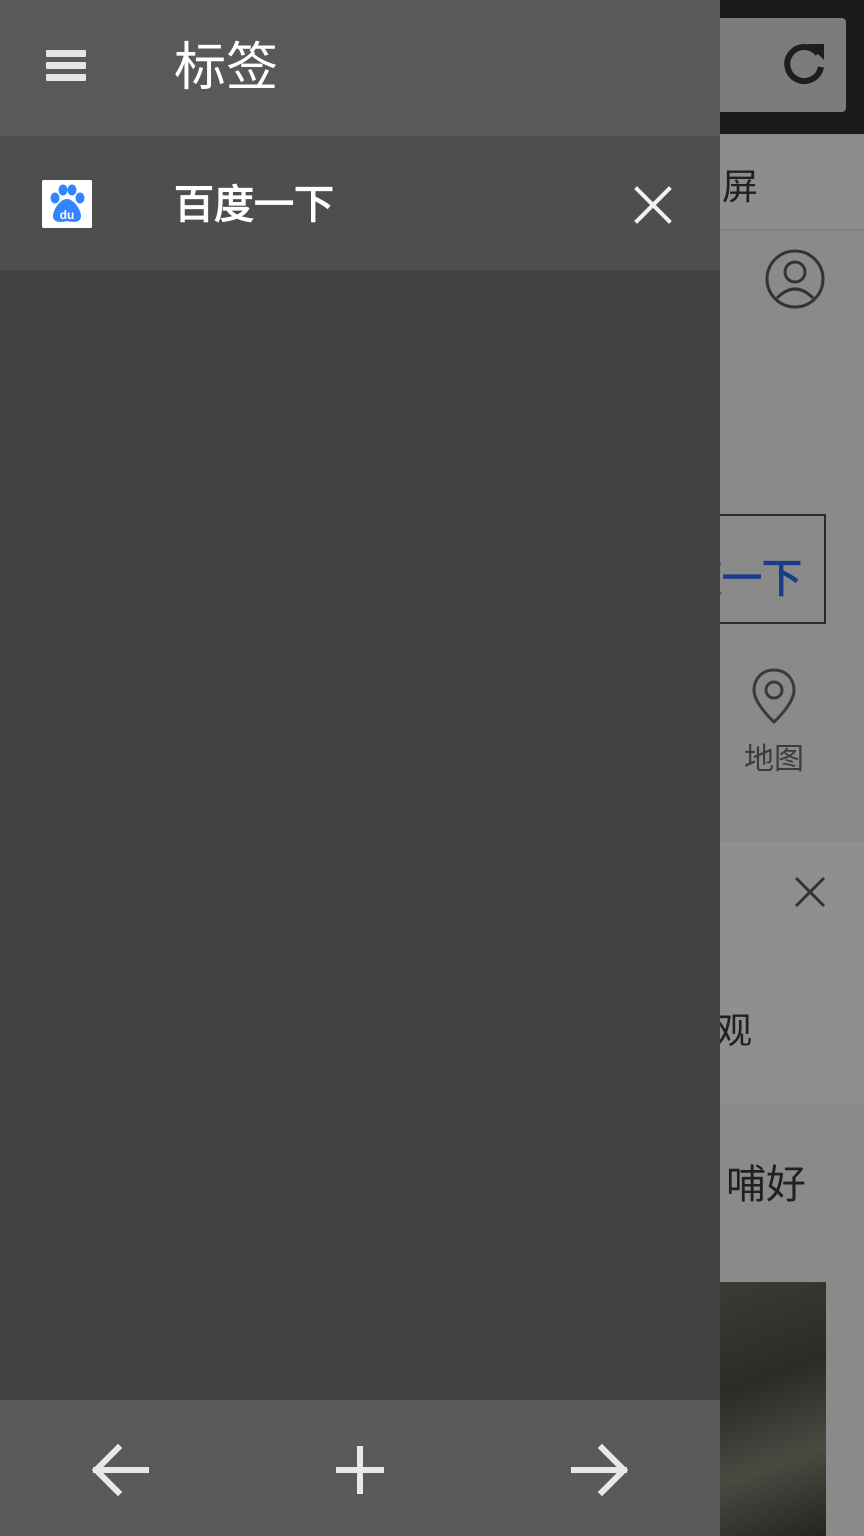 This screenshot has width=864, height=1536. I want to click on headline-fragment: 哺好, so click(766, 1185).